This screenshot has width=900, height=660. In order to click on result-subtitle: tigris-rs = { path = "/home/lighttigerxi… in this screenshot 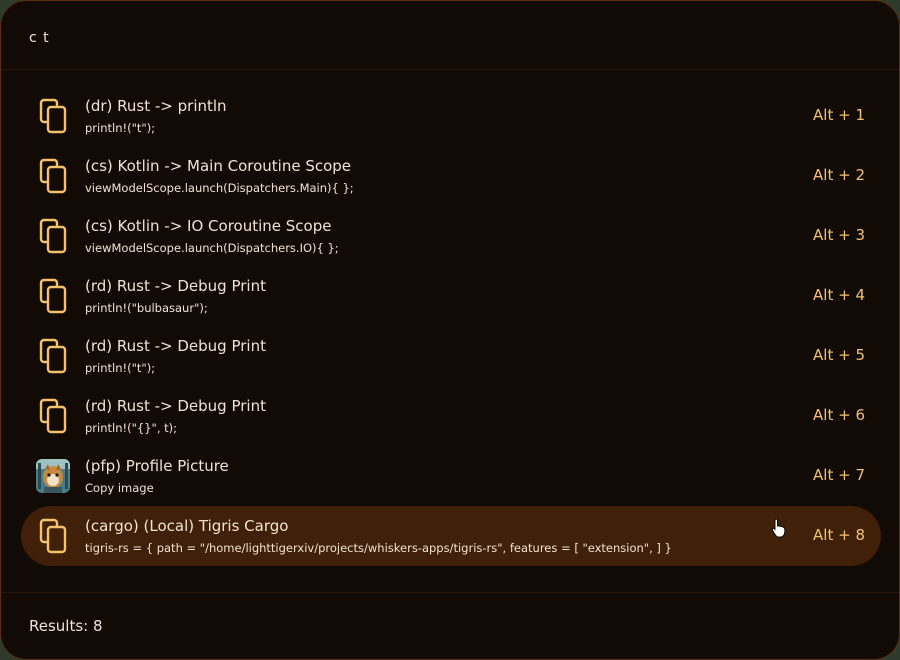, I will do `click(378, 548)`.